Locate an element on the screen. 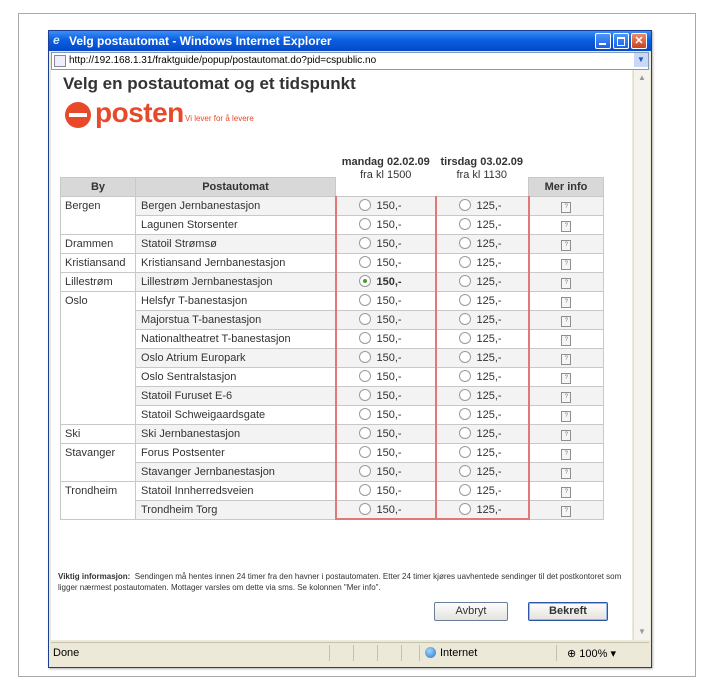 This screenshot has width=715, height=684. zoom-level: ⊕ 100% ▾ is located at coordinates (591, 653).